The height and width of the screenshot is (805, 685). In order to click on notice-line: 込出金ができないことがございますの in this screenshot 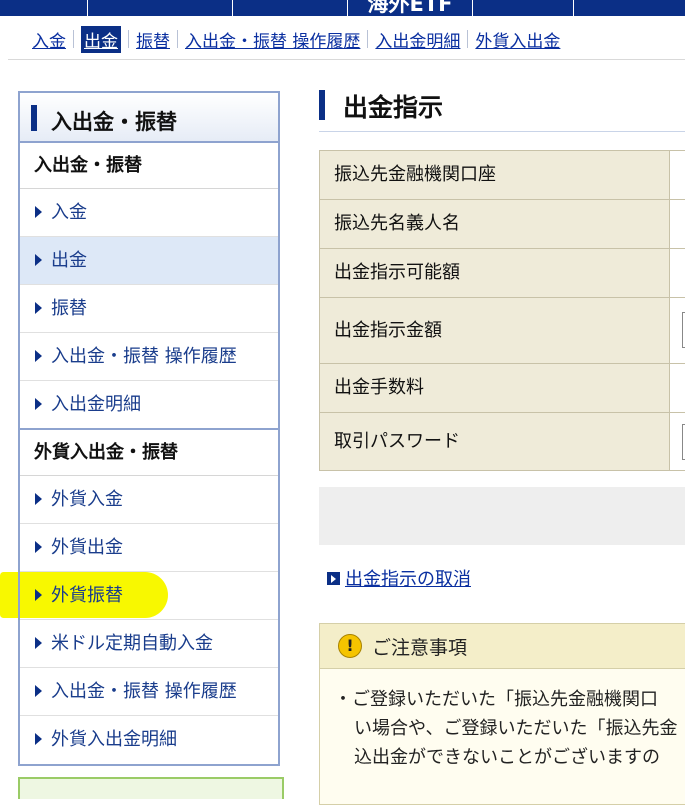, I will do `click(507, 757)`.